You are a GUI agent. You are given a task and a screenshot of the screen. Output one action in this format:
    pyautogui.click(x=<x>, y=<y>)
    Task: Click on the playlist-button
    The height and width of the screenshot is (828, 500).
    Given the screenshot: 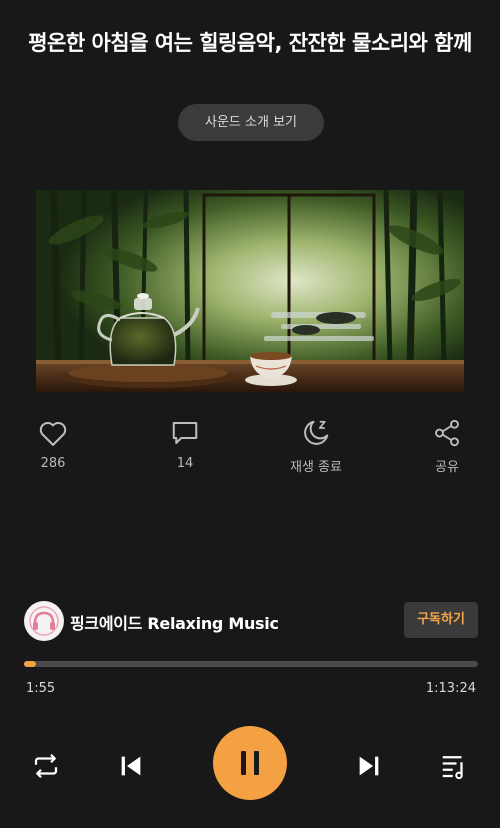 What is the action you would take?
    pyautogui.click(x=454, y=766)
    